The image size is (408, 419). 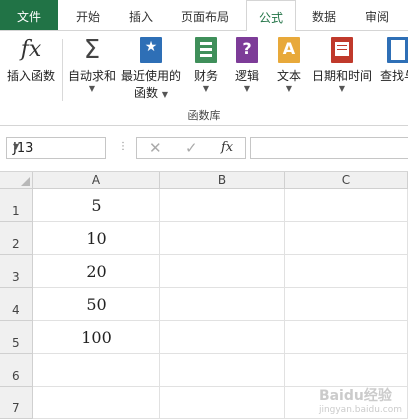 What do you see at coordinates (222, 238) in the screenshot?
I see `cell-b2` at bounding box center [222, 238].